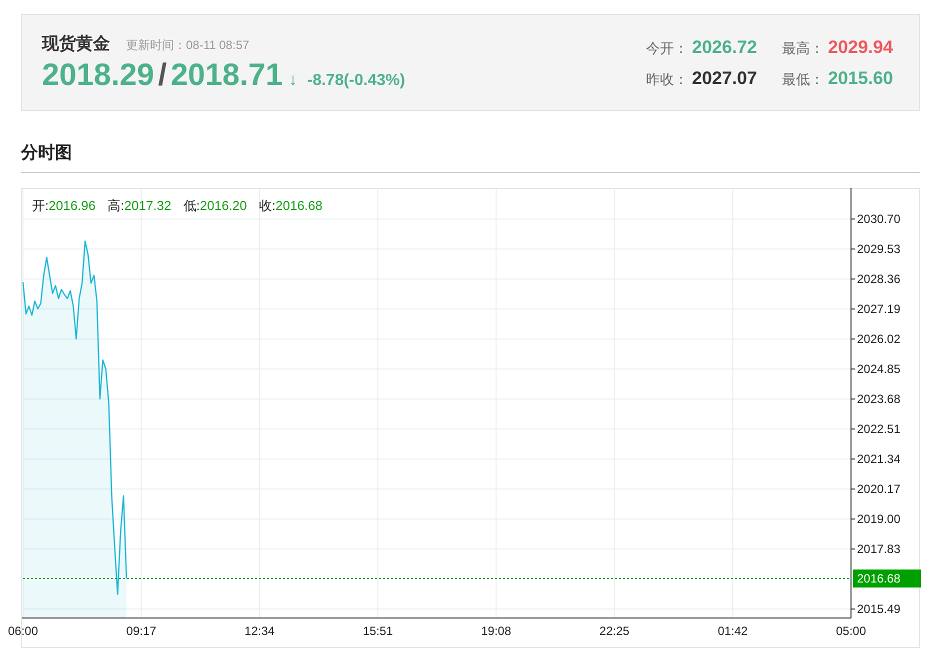  I want to click on stat-value: 2015.60, so click(861, 78).